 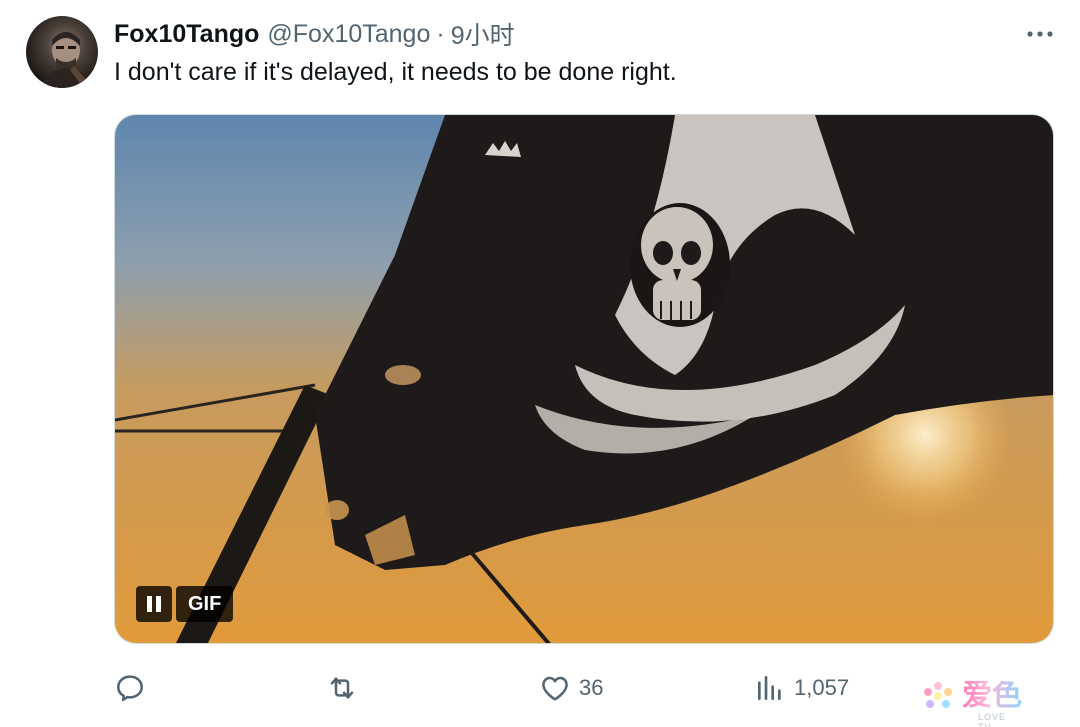 What do you see at coordinates (66, 60) in the screenshot?
I see `avatar-image` at bounding box center [66, 60].